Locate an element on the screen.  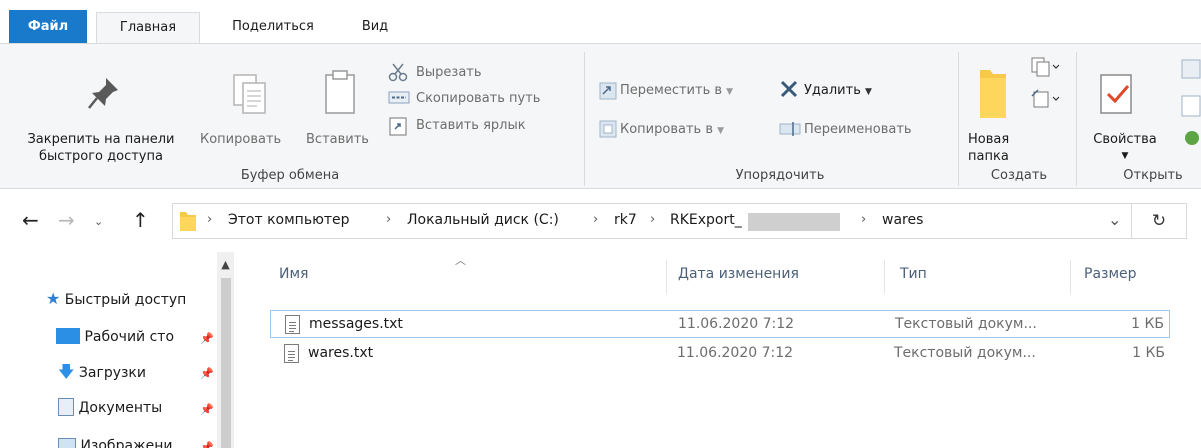
paste-shortcut-label: Вставить ярлык is located at coordinates (471, 125).